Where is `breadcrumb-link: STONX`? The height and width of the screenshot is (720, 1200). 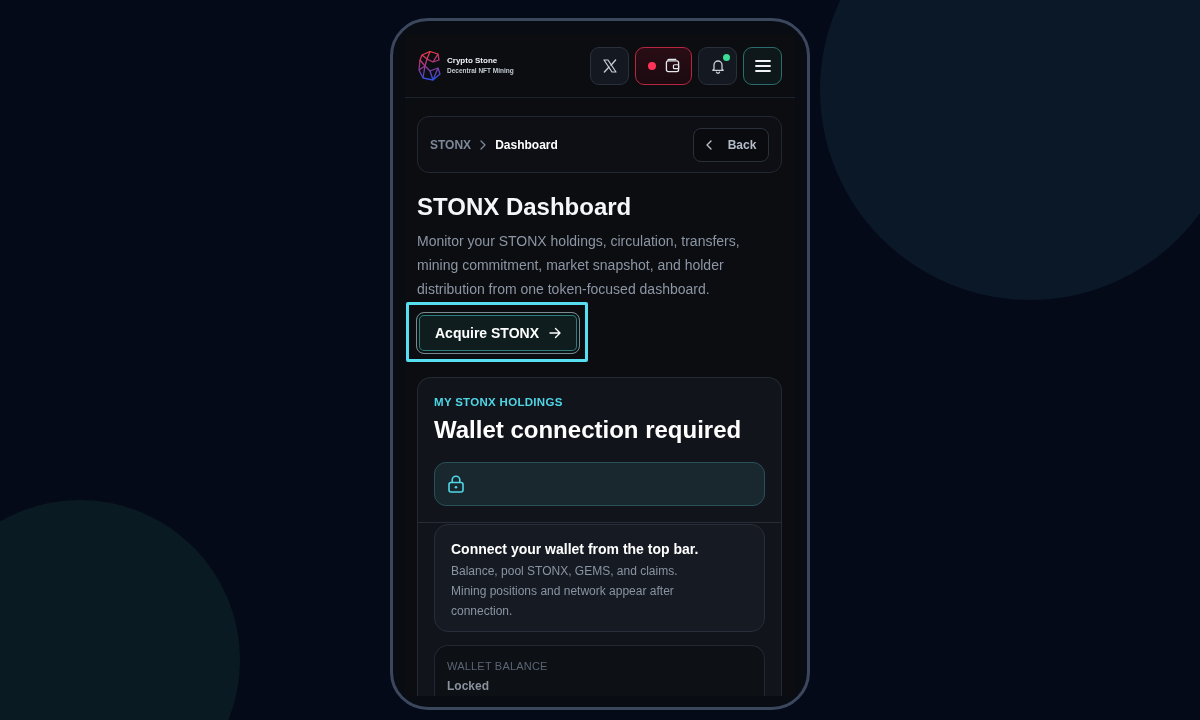
breadcrumb-link: STONX is located at coordinates (451, 144).